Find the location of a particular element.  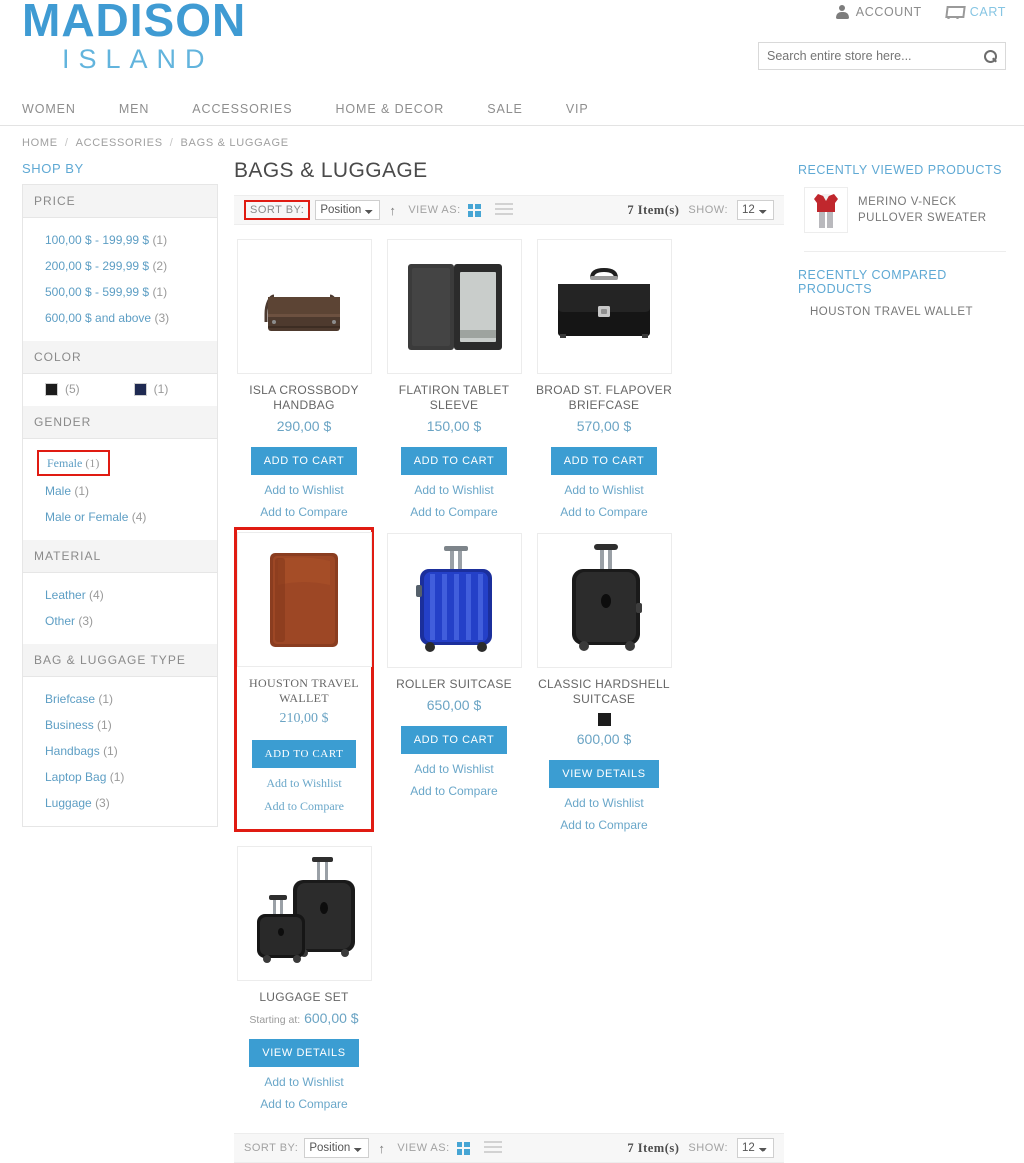

filter-option-material-other: Other (3) is located at coordinates (120, 621).